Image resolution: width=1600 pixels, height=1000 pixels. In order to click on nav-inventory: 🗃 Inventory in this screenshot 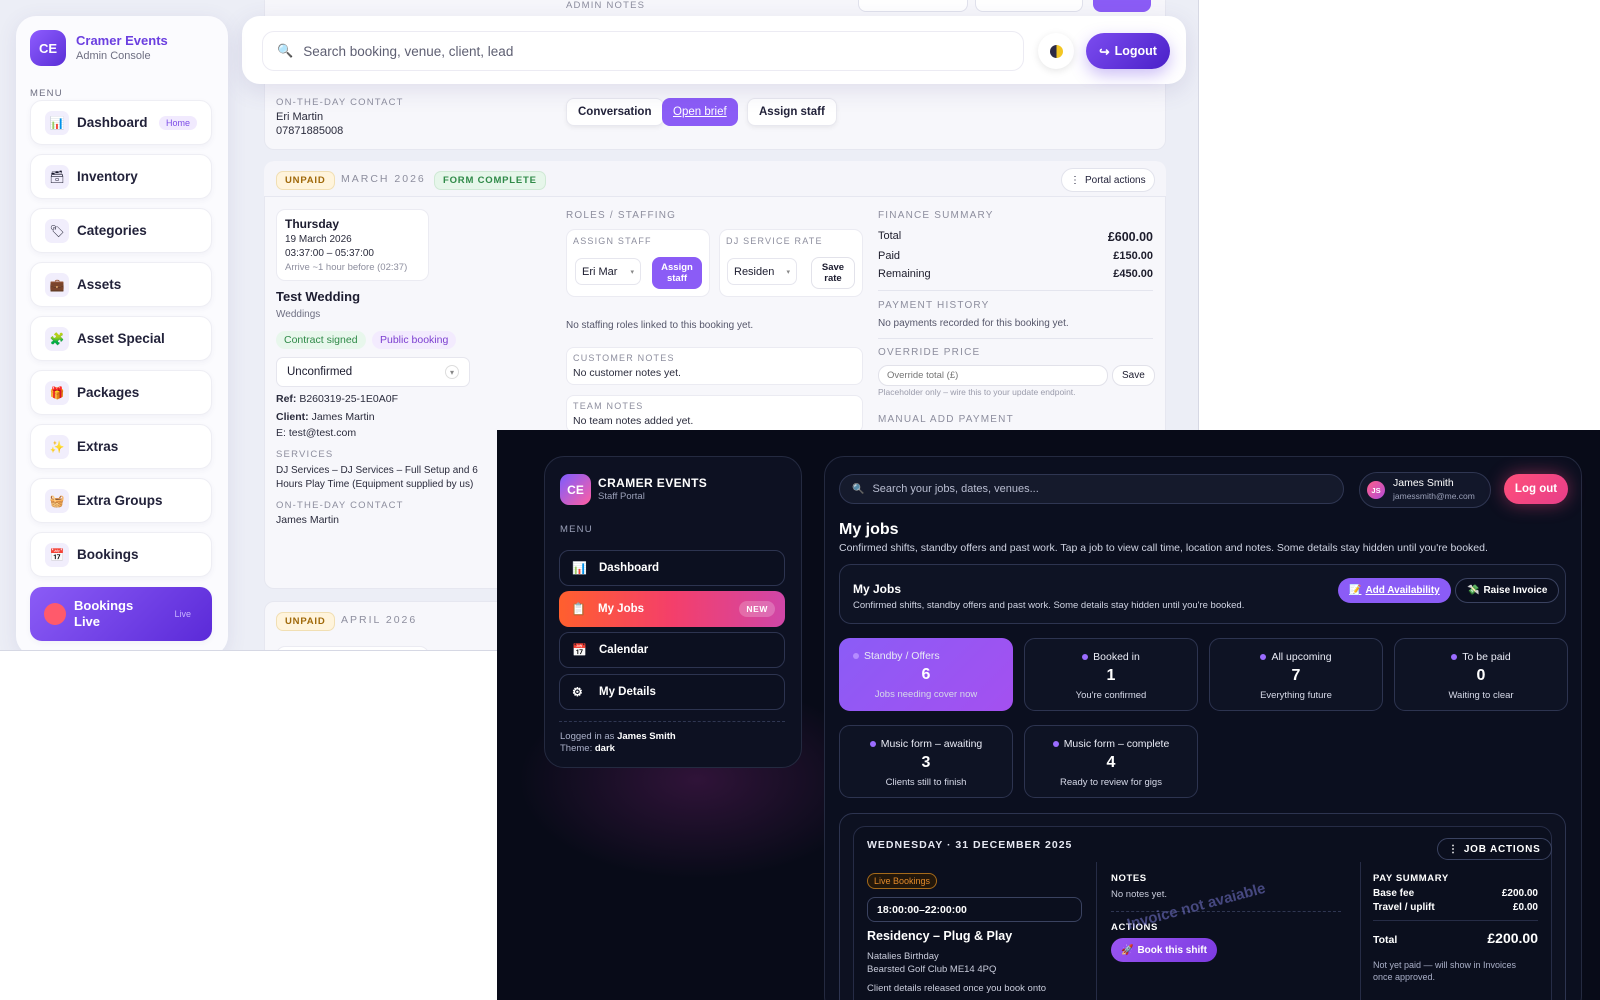, I will do `click(121, 176)`.